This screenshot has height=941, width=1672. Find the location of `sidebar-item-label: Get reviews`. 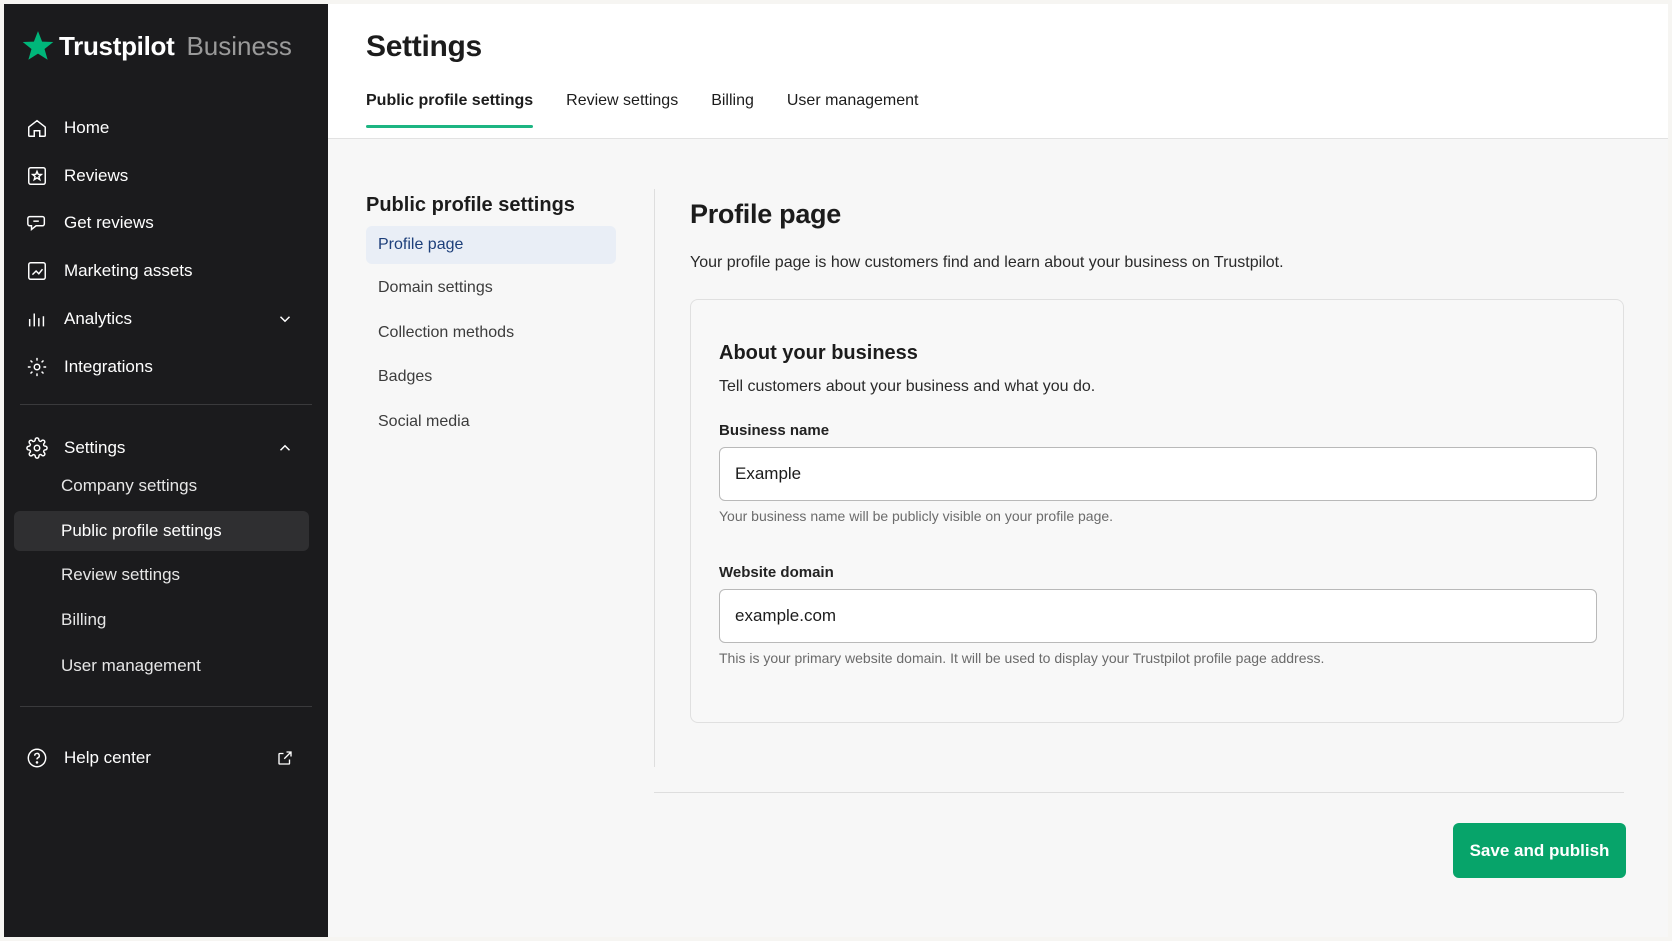

sidebar-item-label: Get reviews is located at coordinates (109, 222).